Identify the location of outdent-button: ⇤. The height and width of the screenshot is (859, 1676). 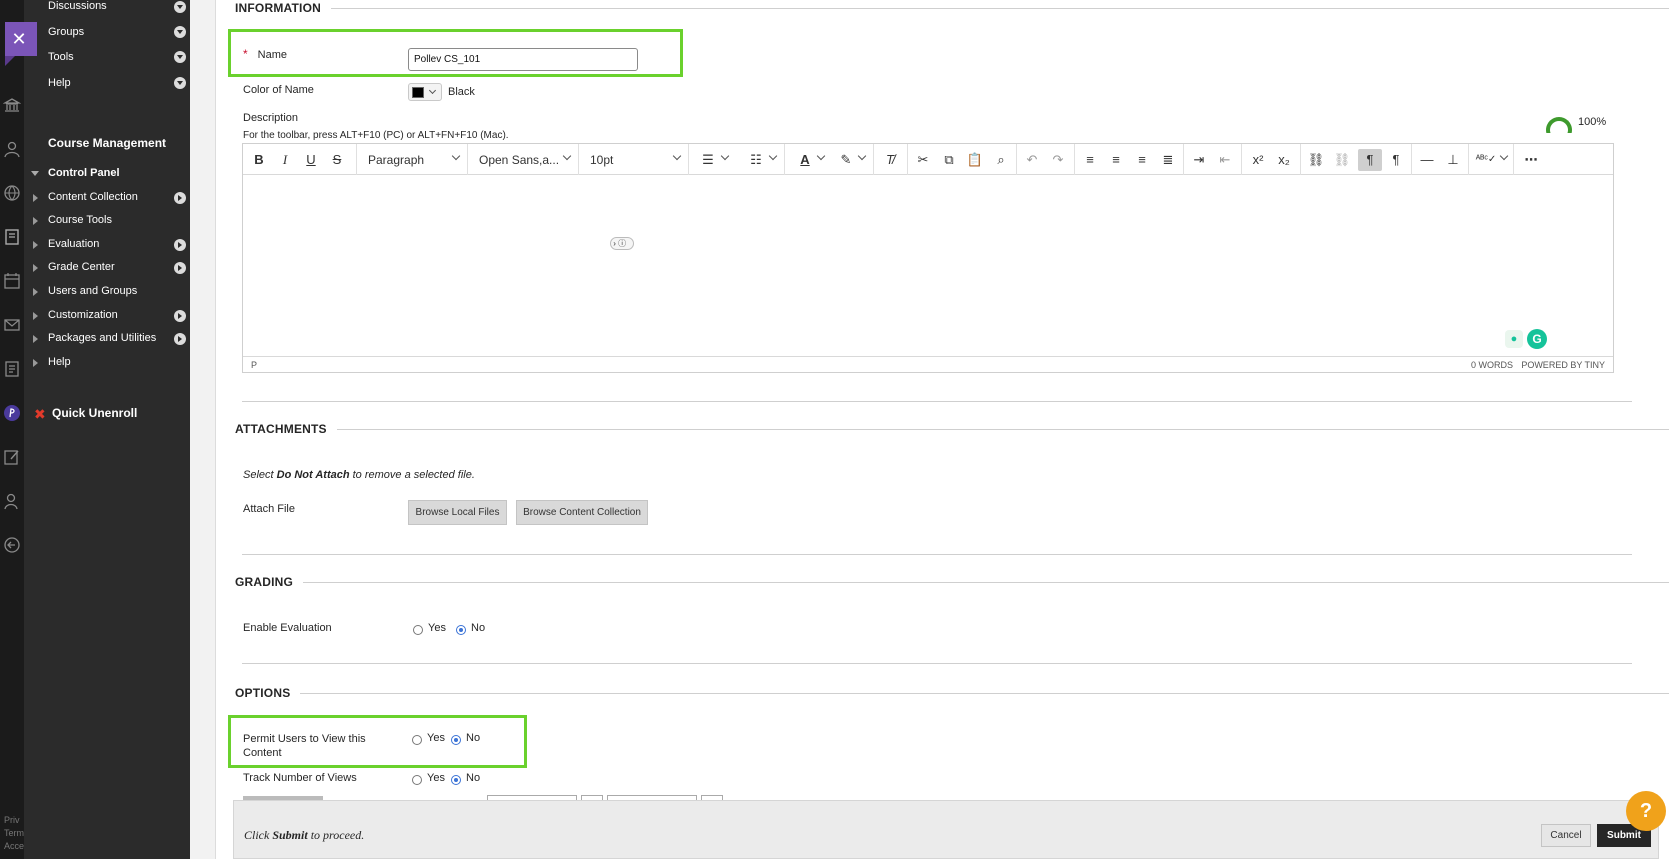
(1225, 160).